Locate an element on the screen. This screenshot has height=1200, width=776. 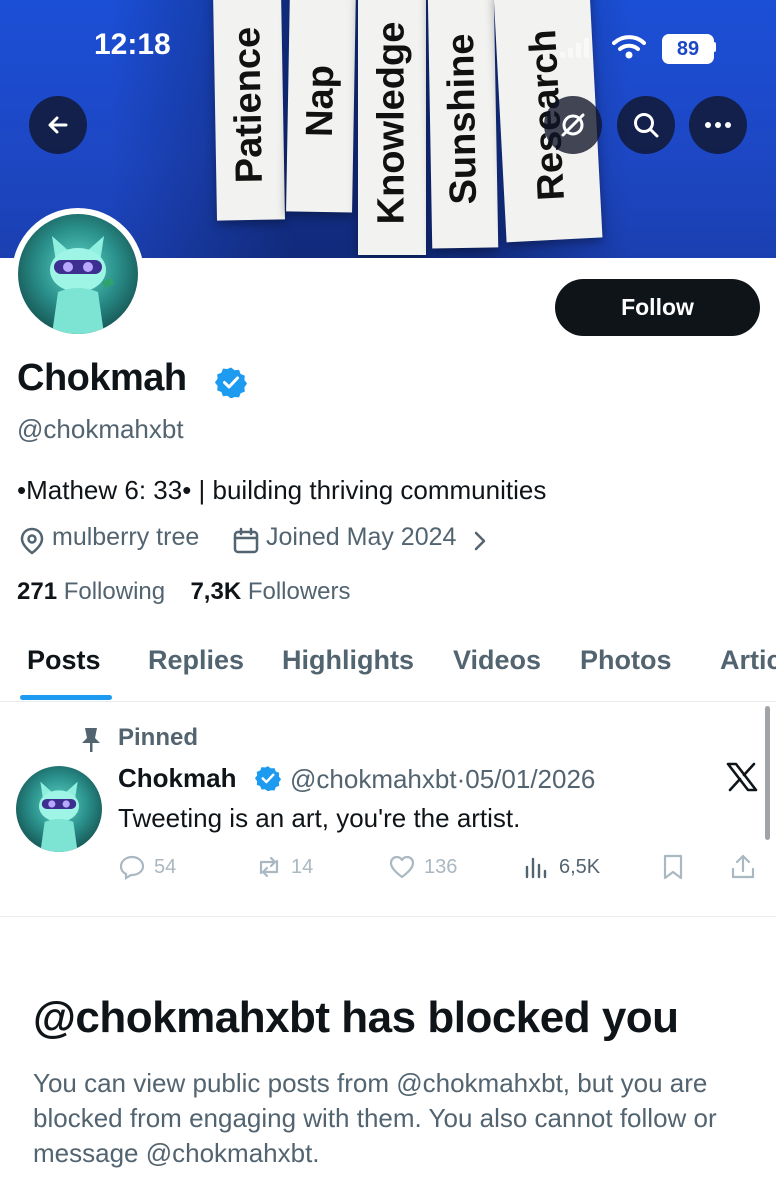
share-icon is located at coordinates (743, 866).